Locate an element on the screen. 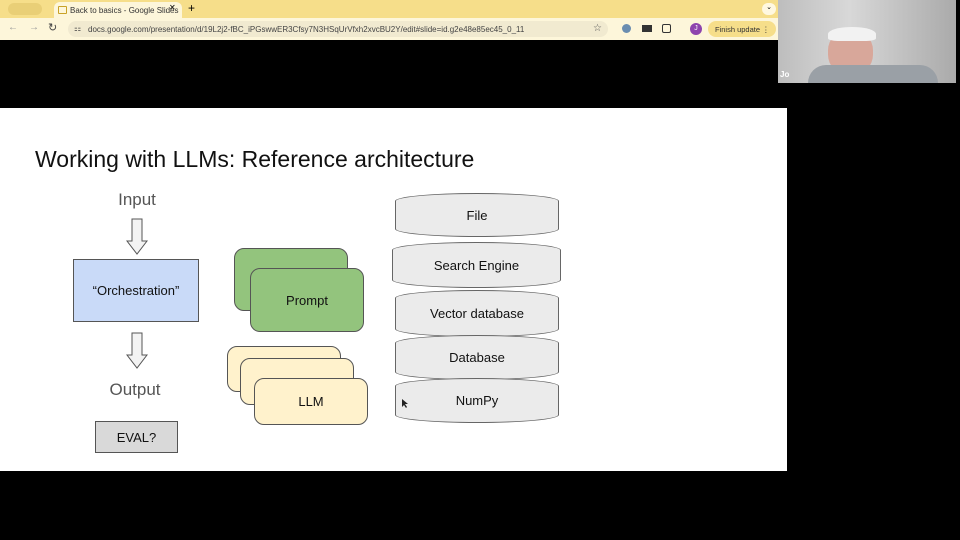  finish-update-button: Finish update ⋮ is located at coordinates (742, 29).